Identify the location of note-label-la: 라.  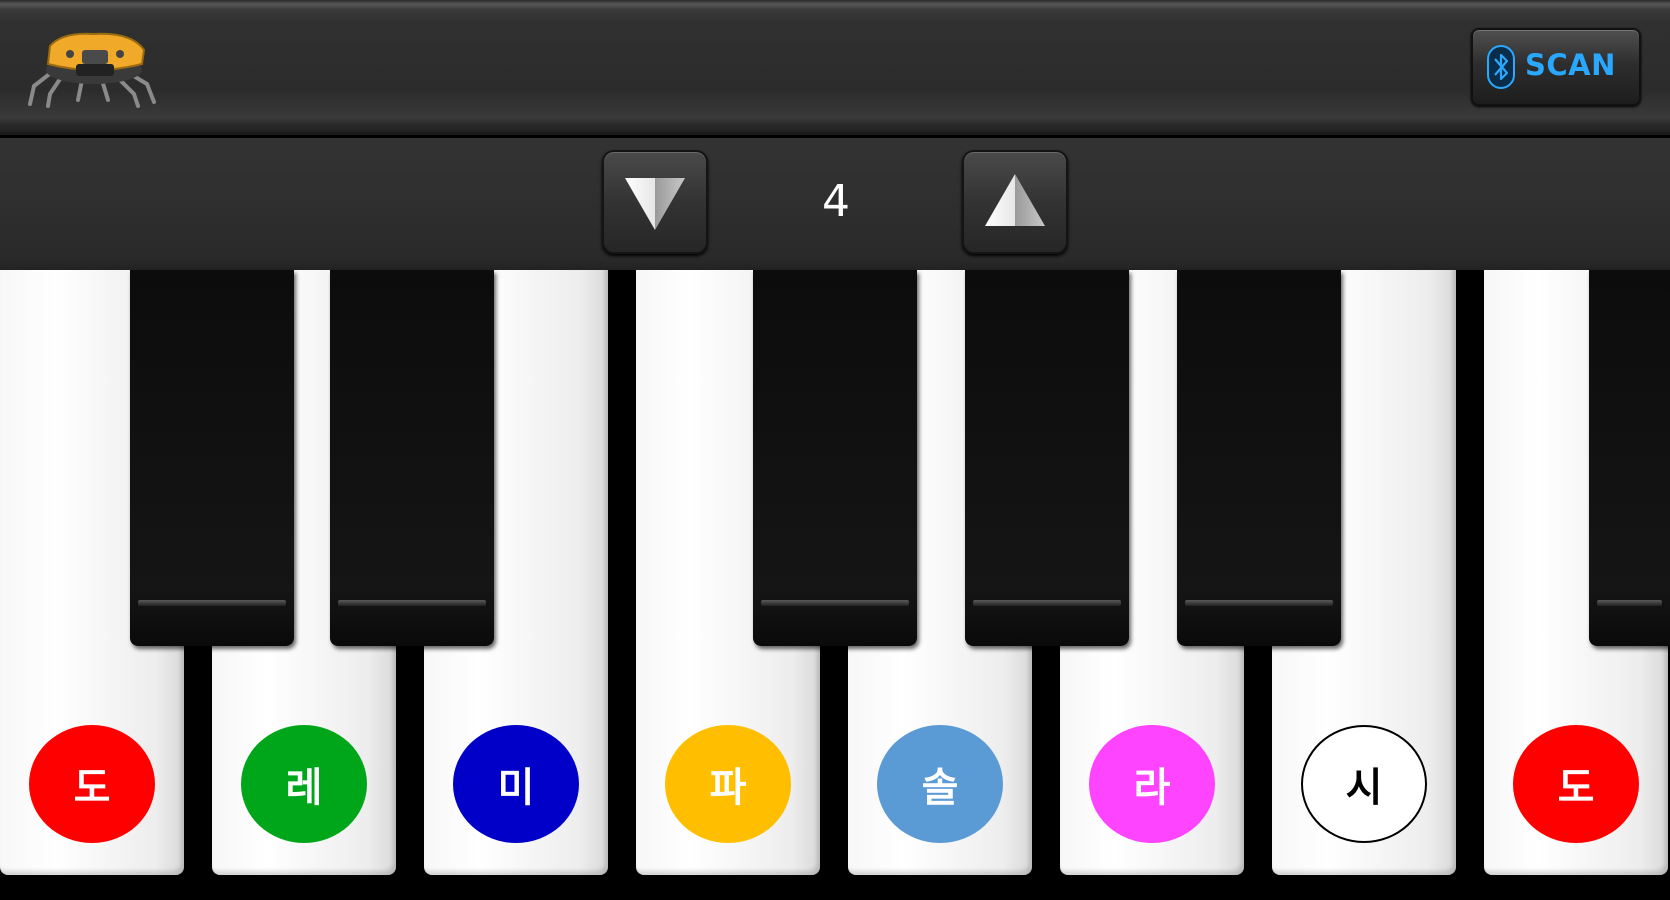
(1152, 784).